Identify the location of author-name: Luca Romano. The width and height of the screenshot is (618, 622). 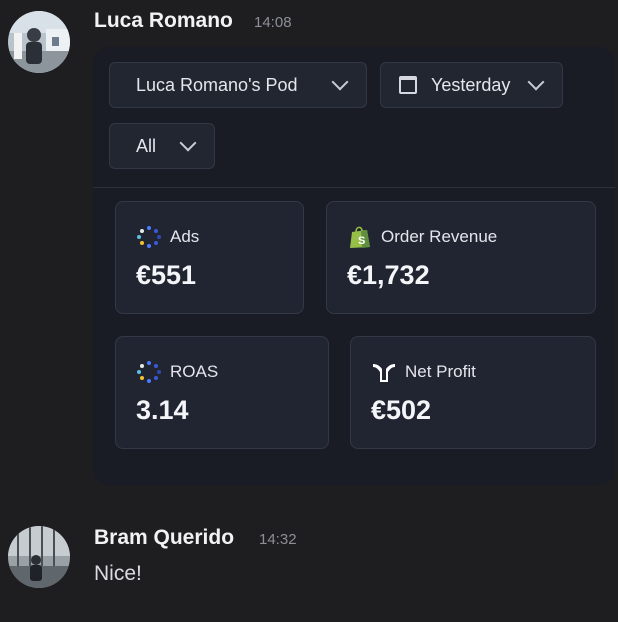
(163, 21).